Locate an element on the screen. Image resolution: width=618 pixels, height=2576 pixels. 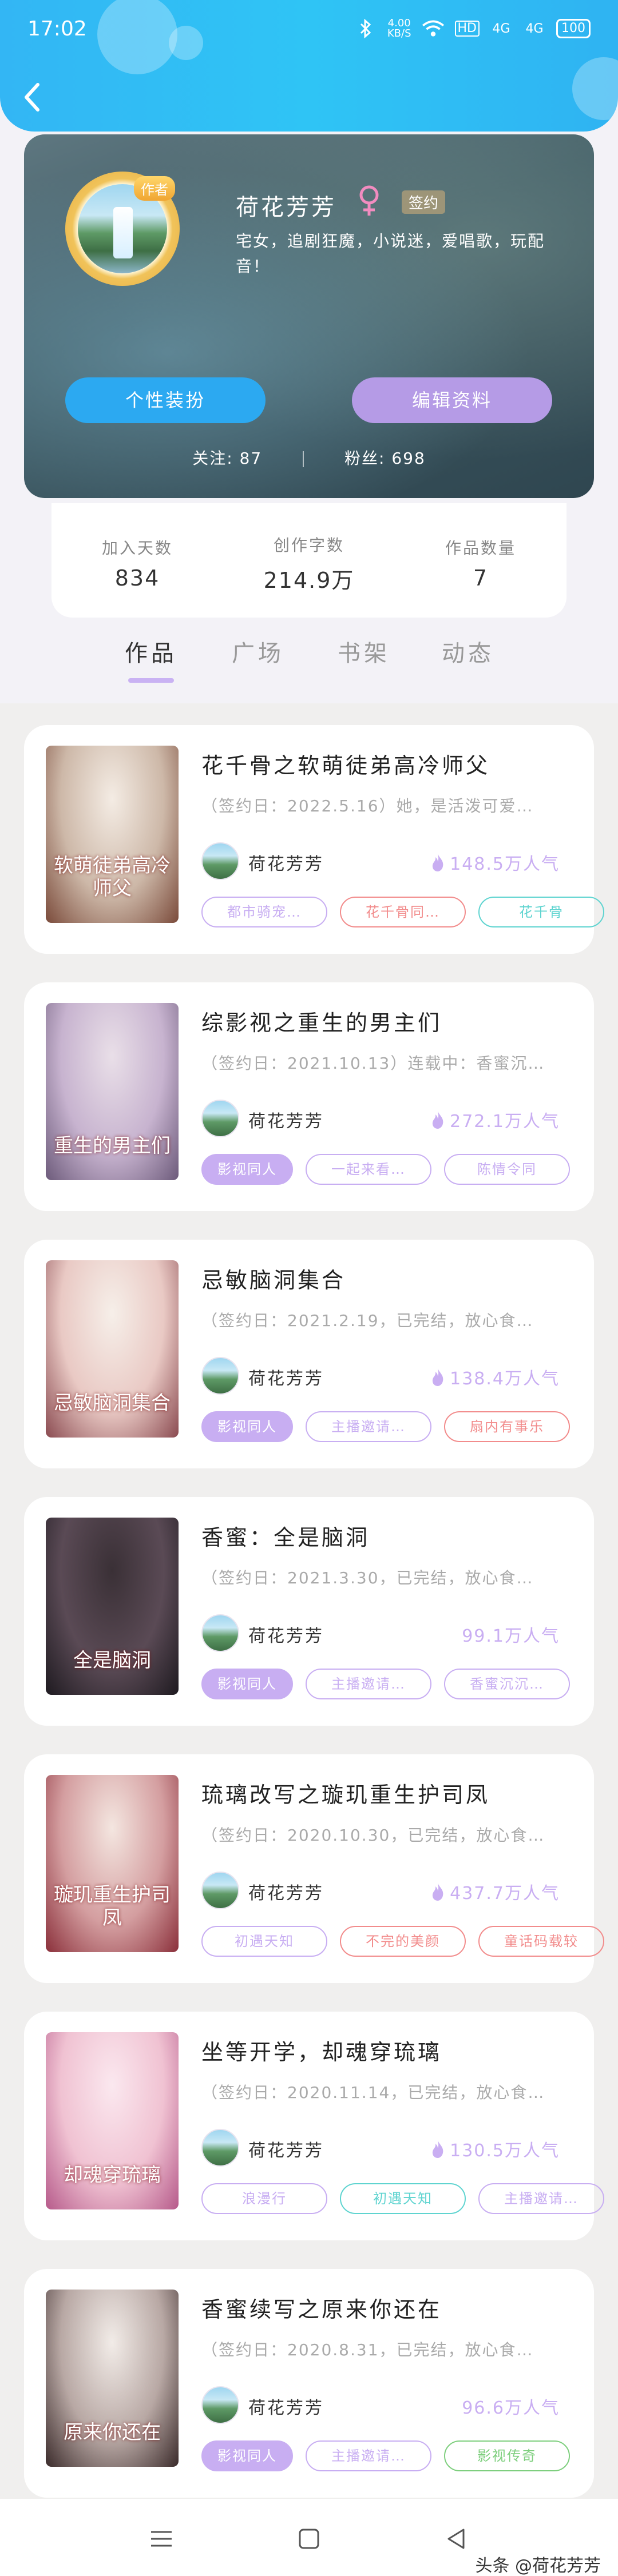
book-title: 花千骨之软萌徒弟高冷师父 is located at coordinates (345, 763).